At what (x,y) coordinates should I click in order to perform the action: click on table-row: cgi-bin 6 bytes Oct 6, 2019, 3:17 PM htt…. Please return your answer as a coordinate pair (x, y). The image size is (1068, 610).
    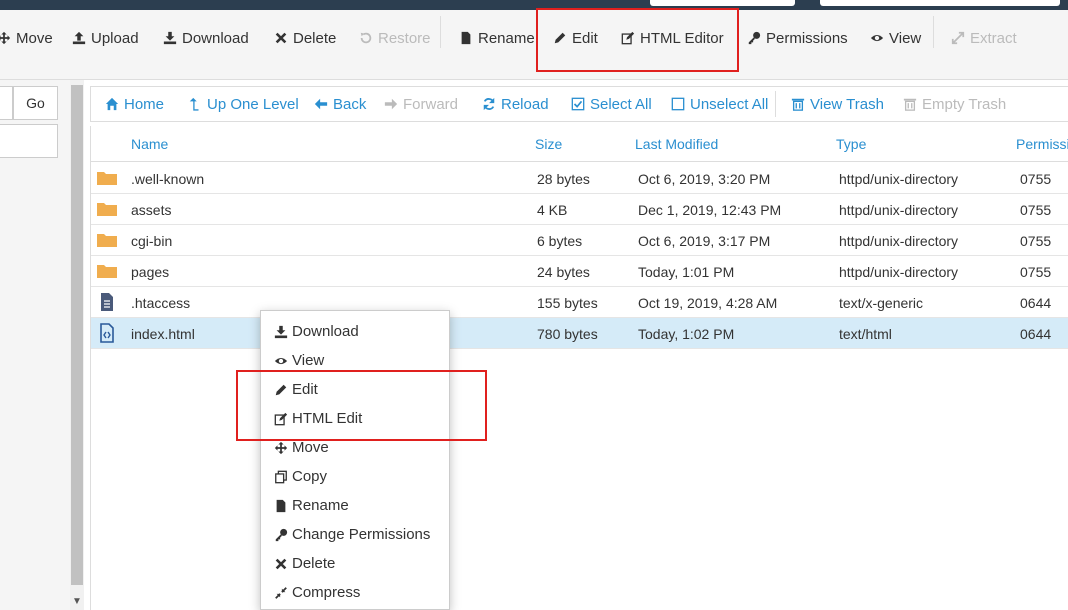
    Looking at the image, I should click on (579, 240).